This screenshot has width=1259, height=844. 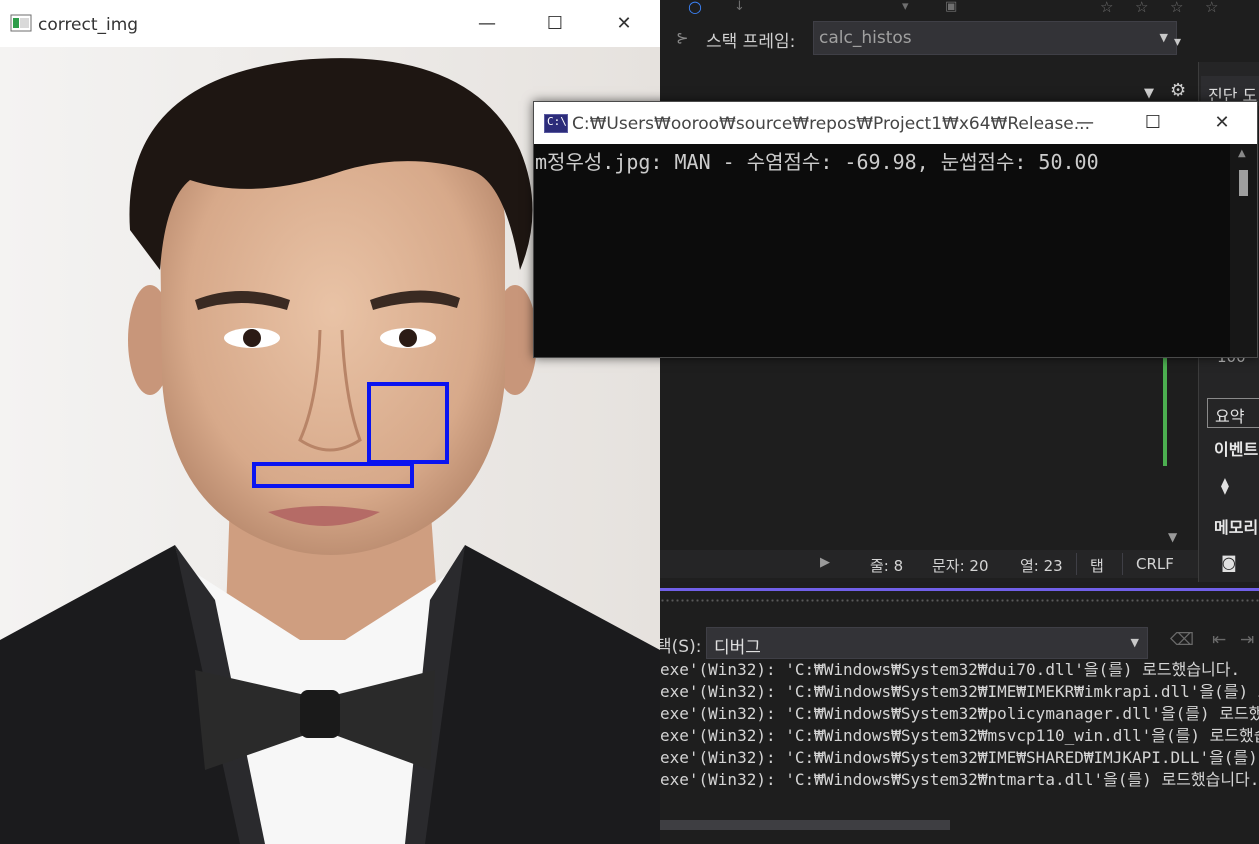 What do you see at coordinates (959, 601) in the screenshot?
I see `dock-grip` at bounding box center [959, 601].